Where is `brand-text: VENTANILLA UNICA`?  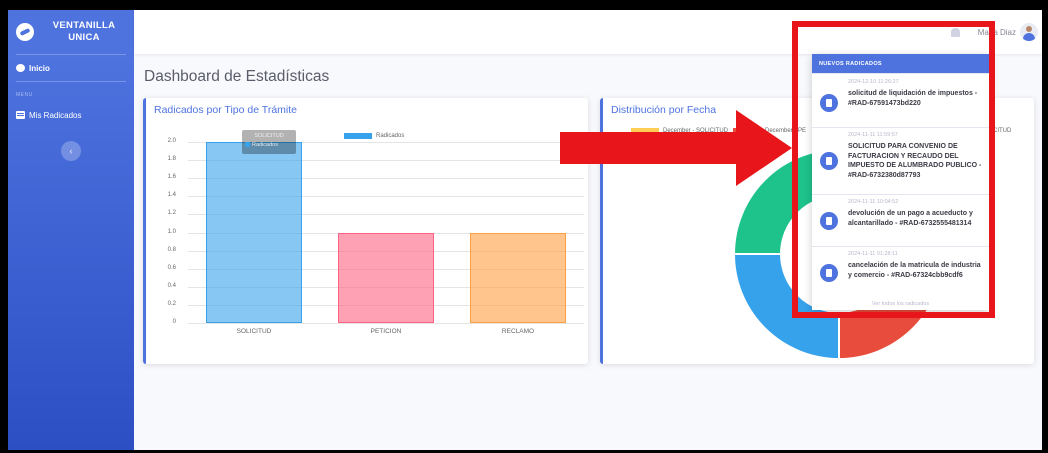 brand-text: VENTANILLA UNICA is located at coordinates (84, 32).